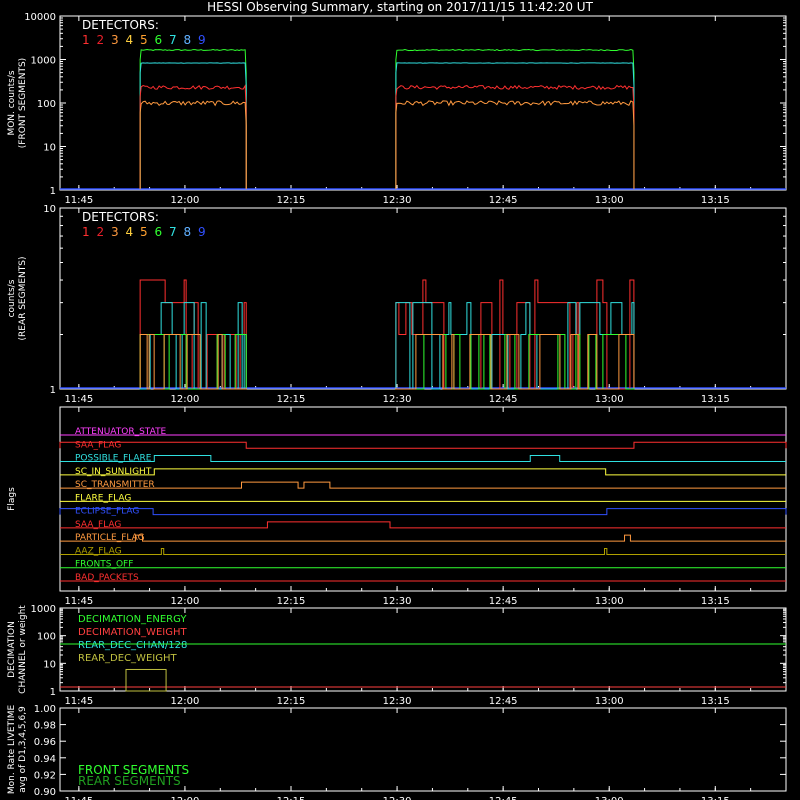 The image size is (800, 800). Describe the element at coordinates (23, 749) in the screenshot. I see `y-axis-label: avg of D1,3,4,5,6,9` at that location.